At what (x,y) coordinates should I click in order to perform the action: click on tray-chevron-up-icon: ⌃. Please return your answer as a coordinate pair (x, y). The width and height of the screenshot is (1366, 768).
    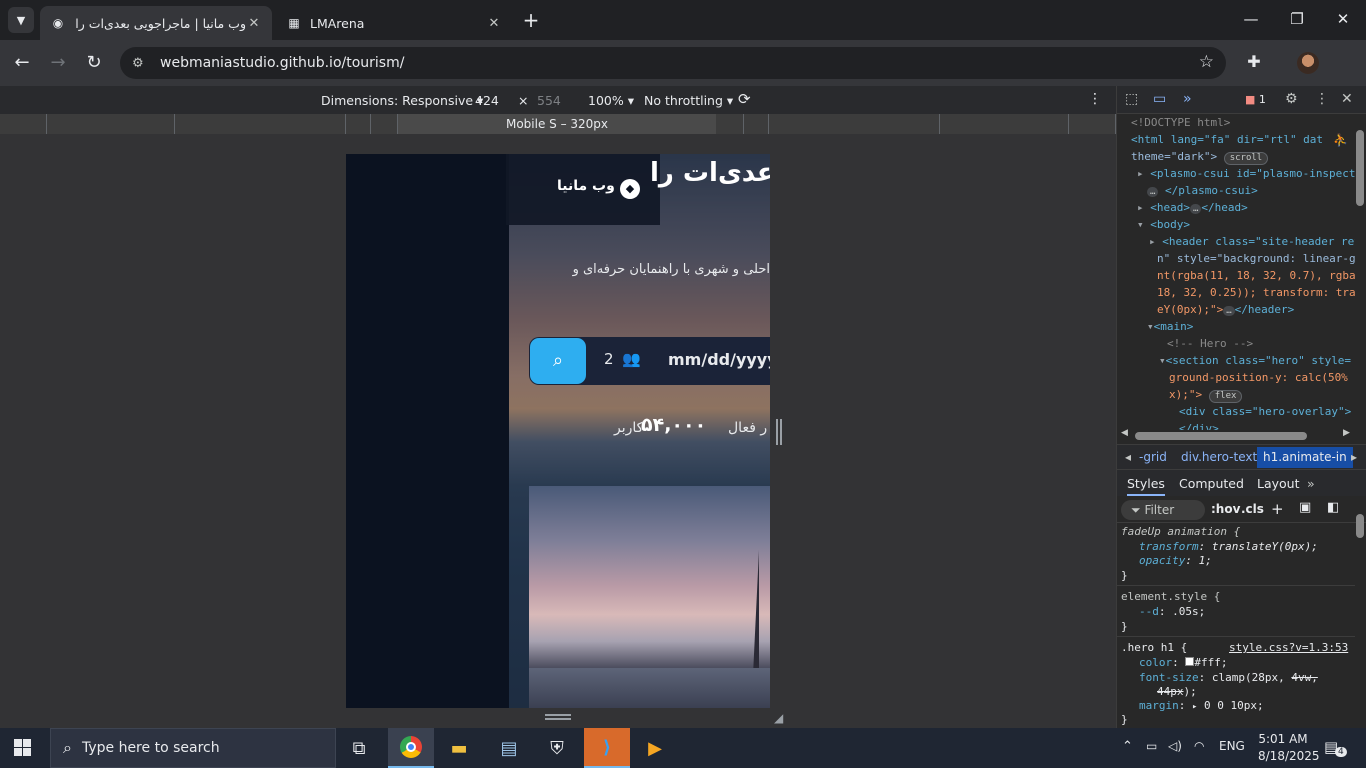
    Looking at the image, I should click on (1127, 746).